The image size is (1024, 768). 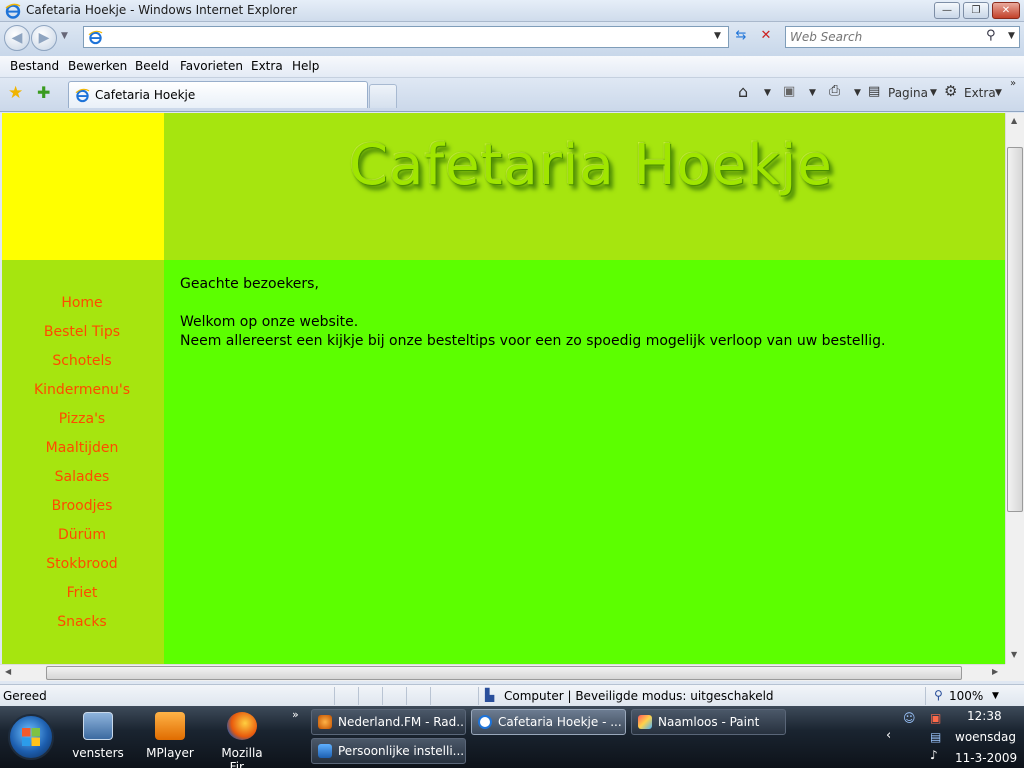 I want to click on horizontal-scroll-thumb, so click(x=504, y=673).